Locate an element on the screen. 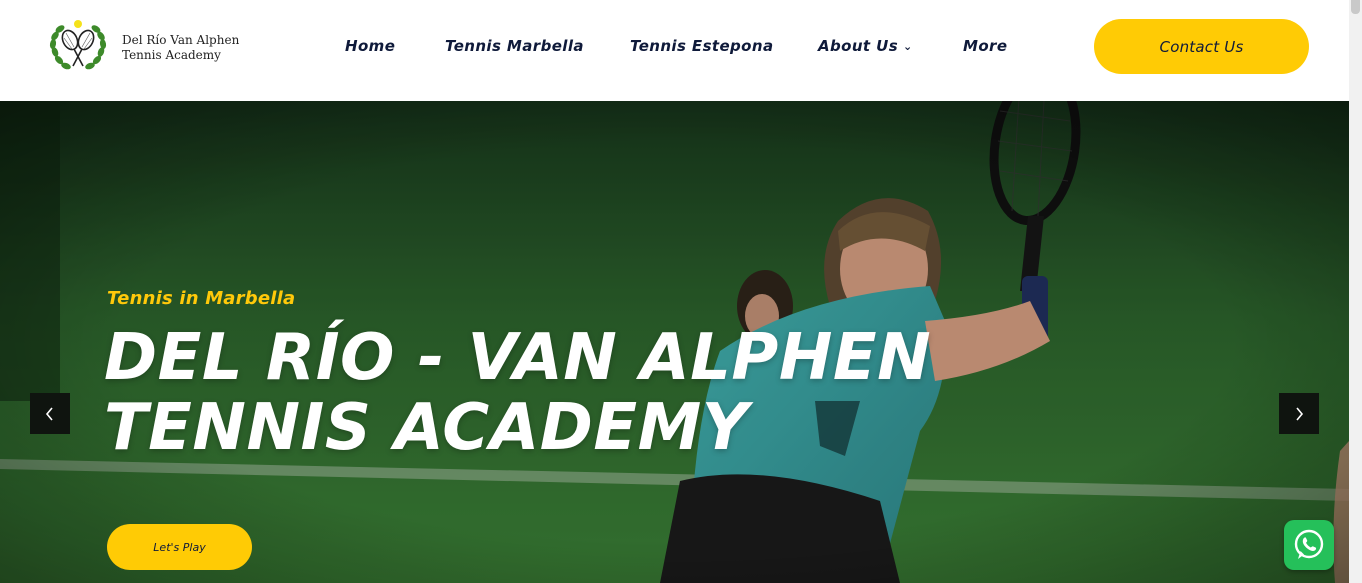  tennis-academy-emblem-icon is located at coordinates (78, 45).